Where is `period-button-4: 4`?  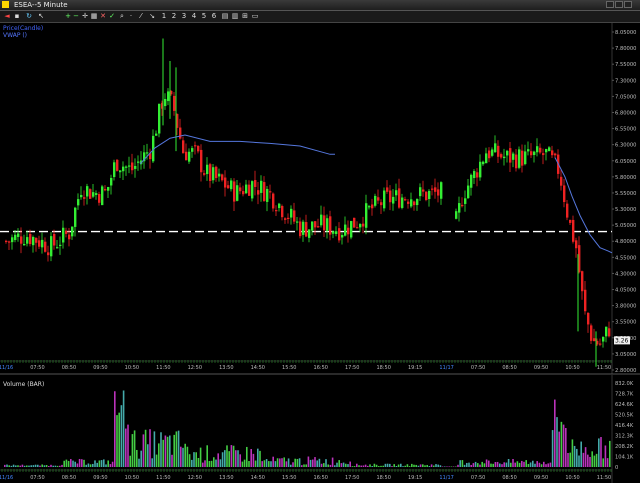
period-button-4: 4 is located at coordinates (194, 16).